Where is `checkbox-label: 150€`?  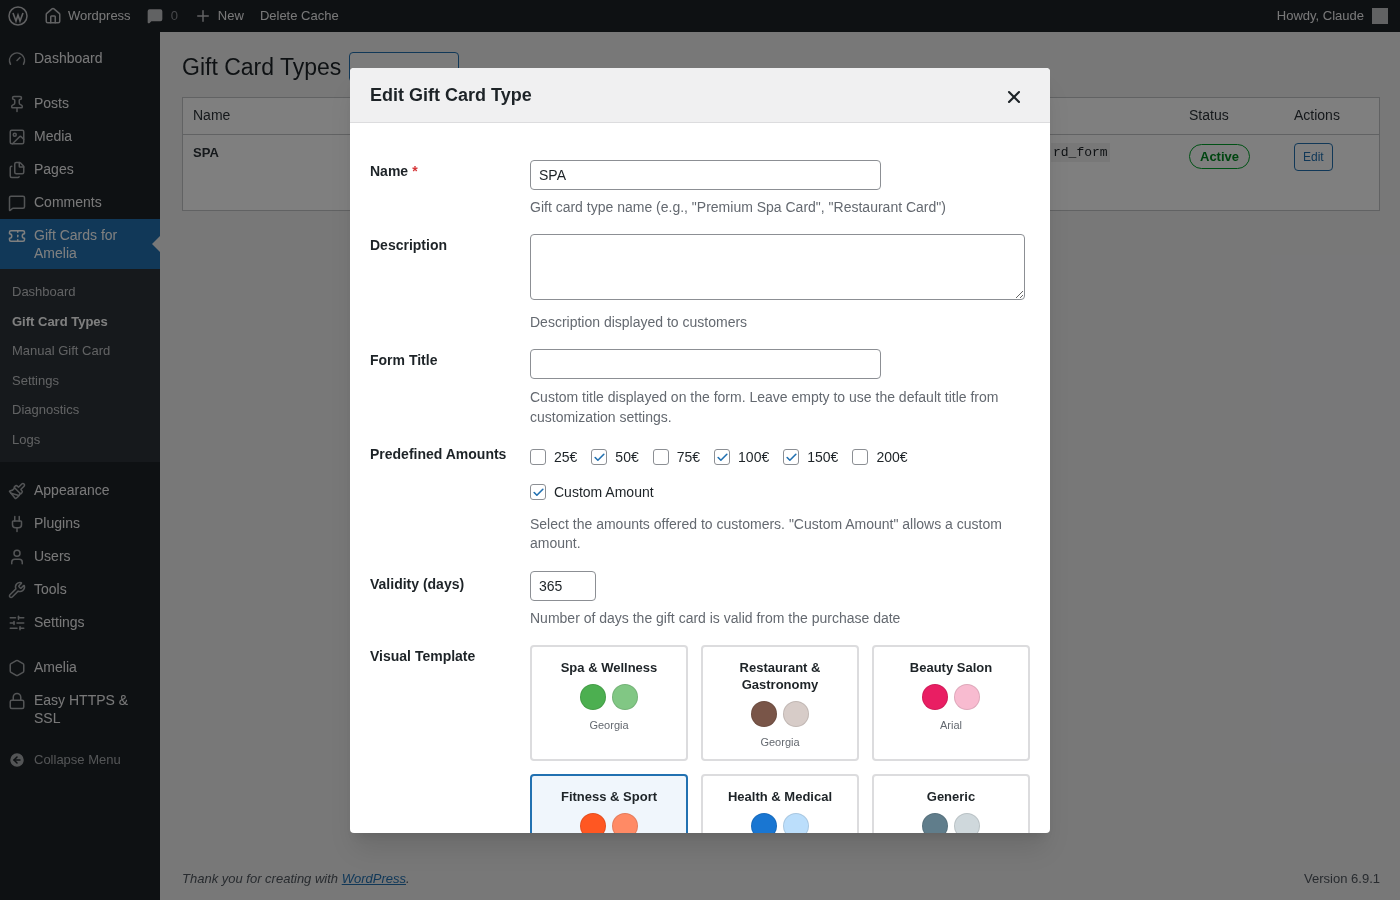 checkbox-label: 150€ is located at coordinates (823, 457).